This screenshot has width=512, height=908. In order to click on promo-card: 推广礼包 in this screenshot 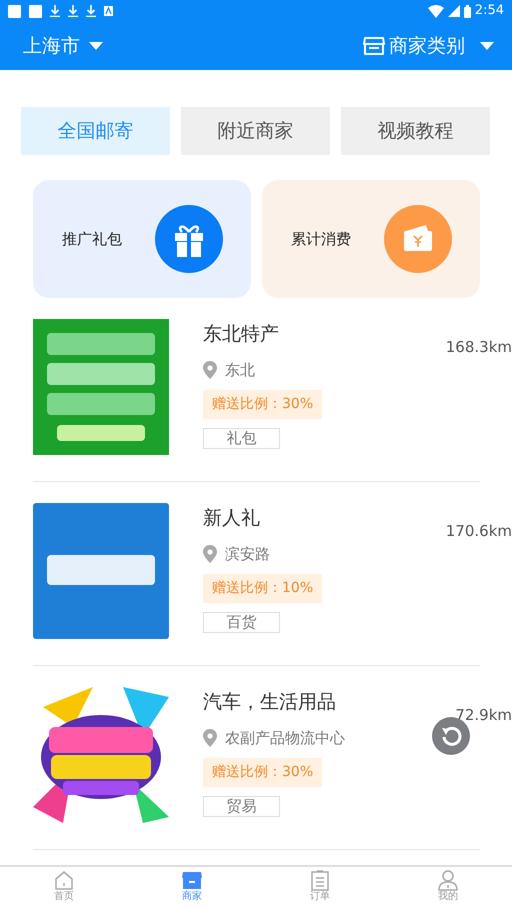, I will do `click(142, 239)`.